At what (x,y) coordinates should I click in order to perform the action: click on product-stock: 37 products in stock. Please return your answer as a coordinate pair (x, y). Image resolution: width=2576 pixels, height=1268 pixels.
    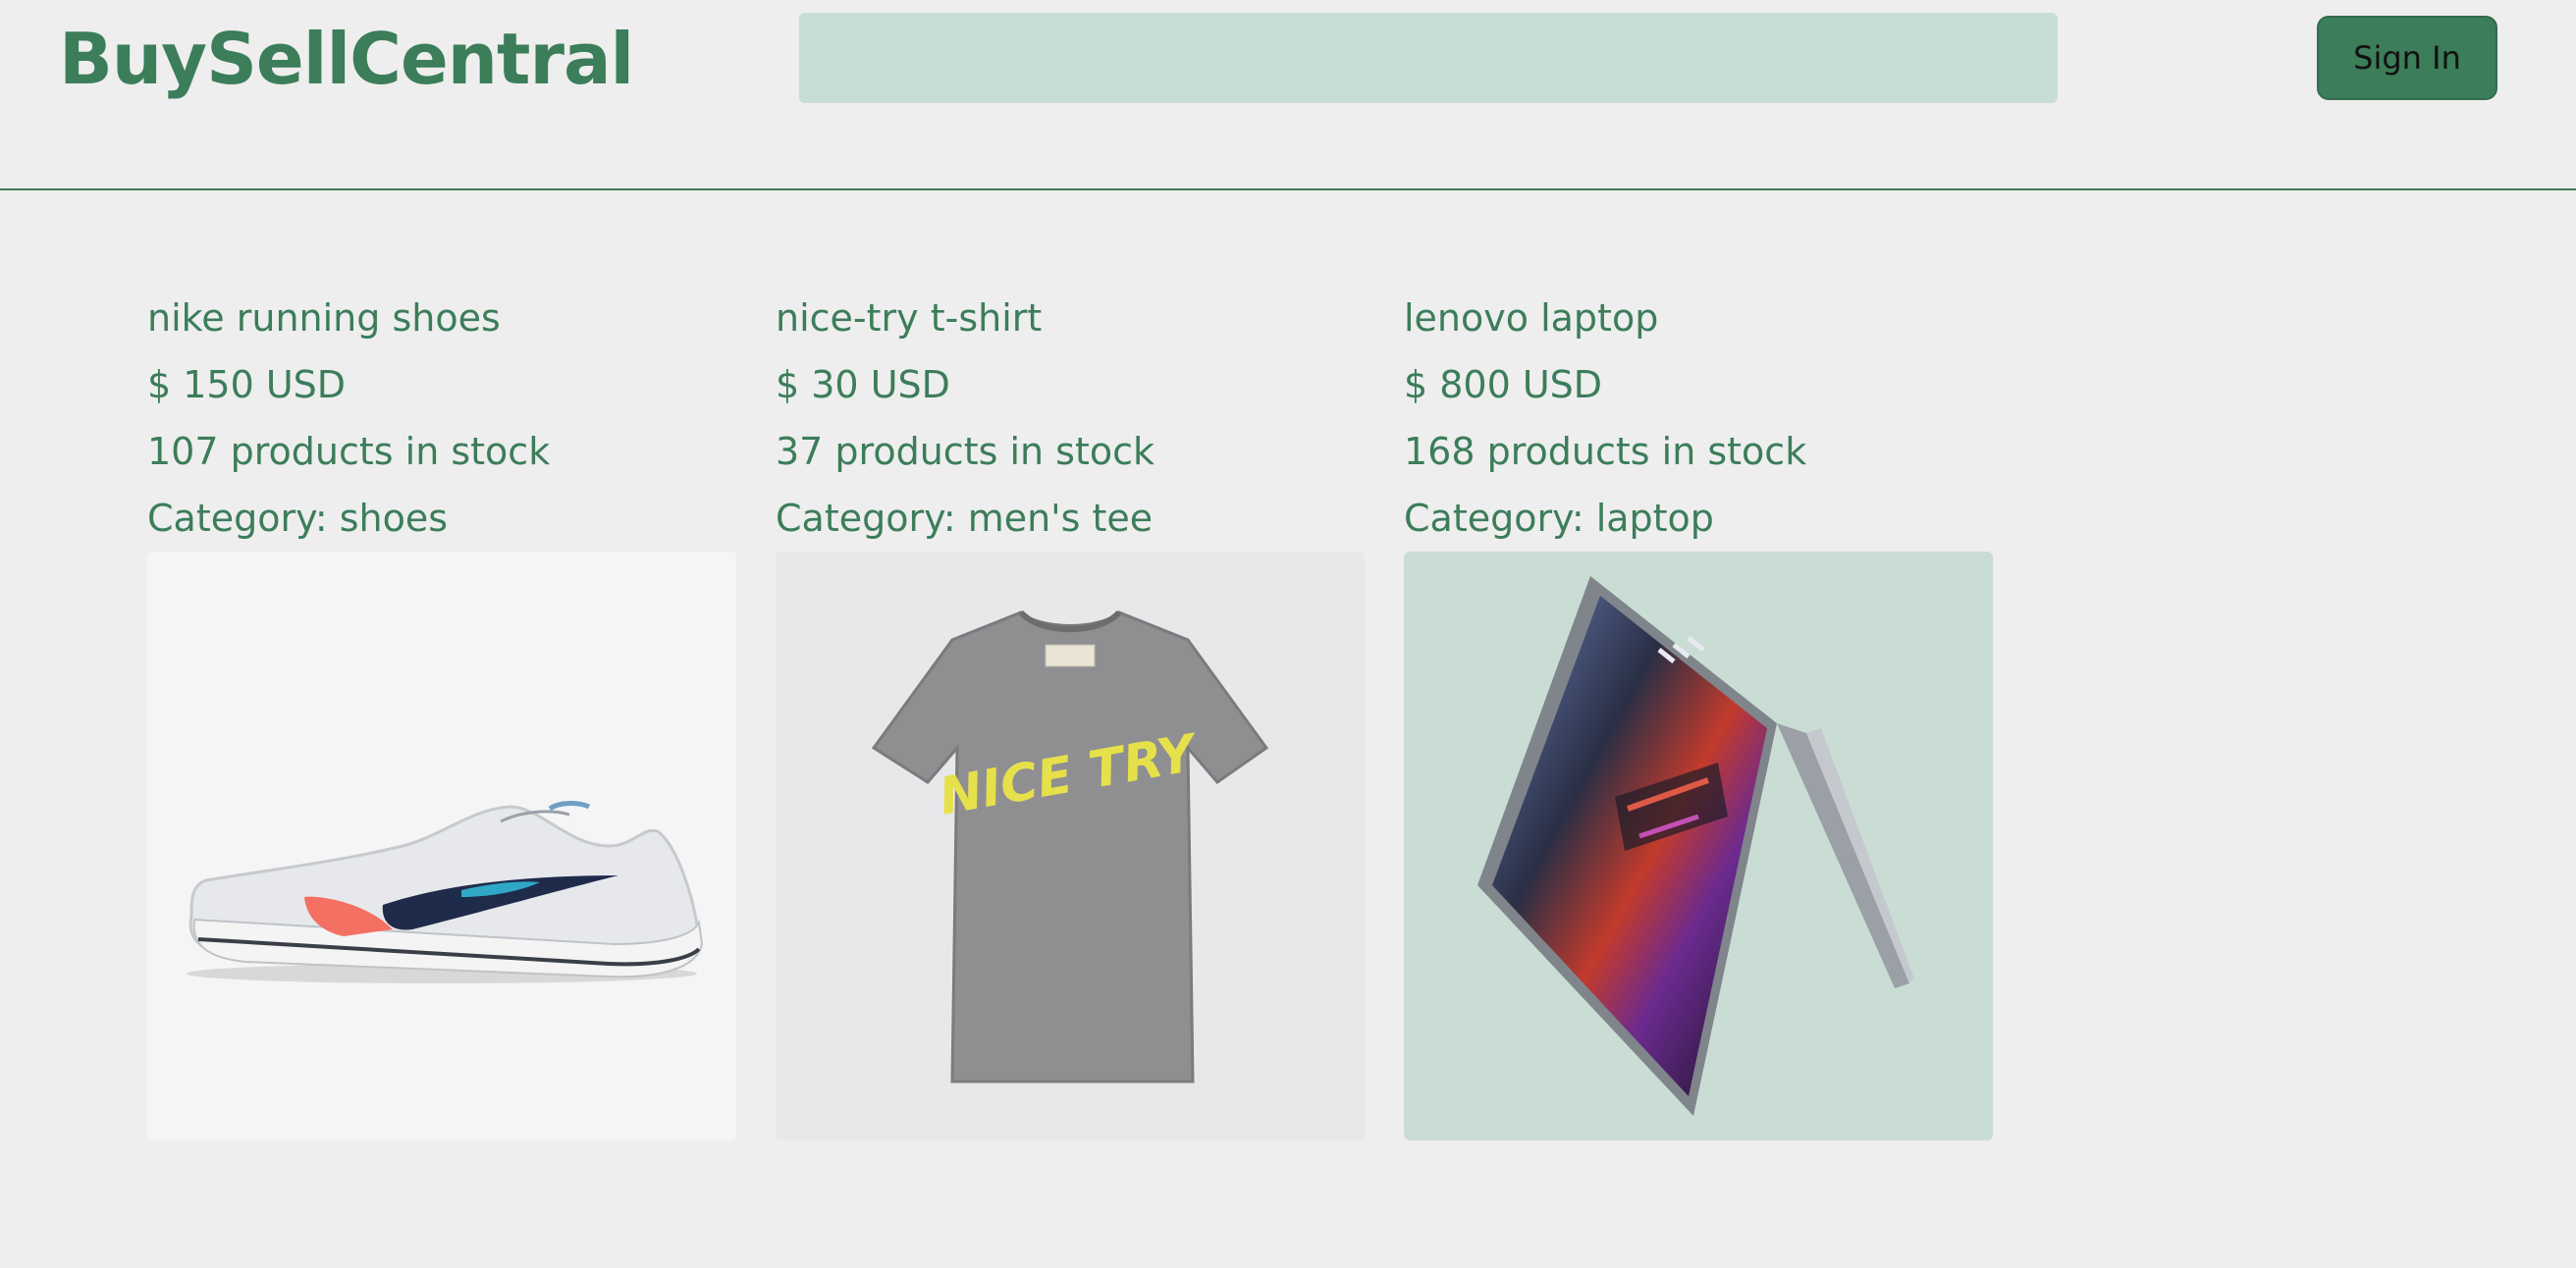
    Looking at the image, I should click on (965, 452).